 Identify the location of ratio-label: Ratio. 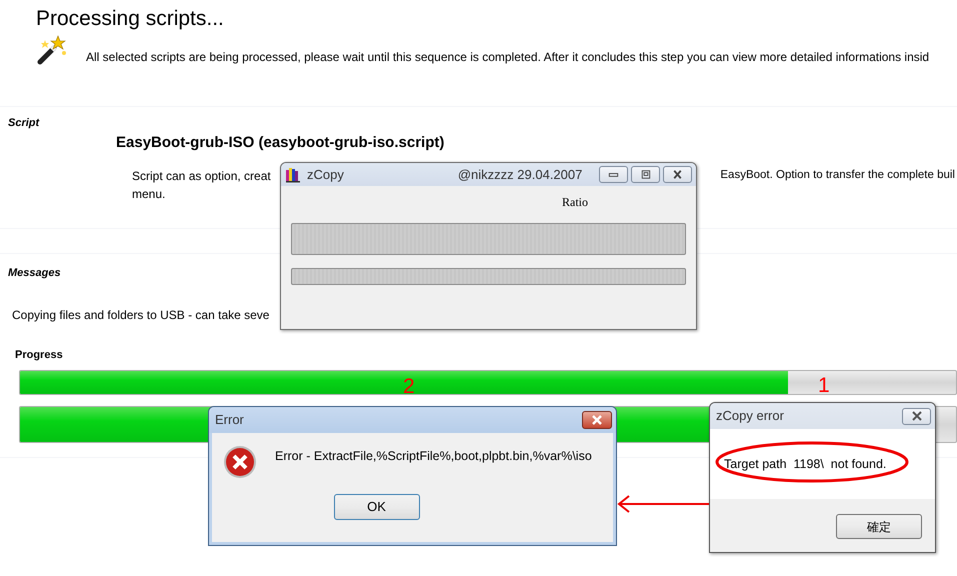
(575, 202).